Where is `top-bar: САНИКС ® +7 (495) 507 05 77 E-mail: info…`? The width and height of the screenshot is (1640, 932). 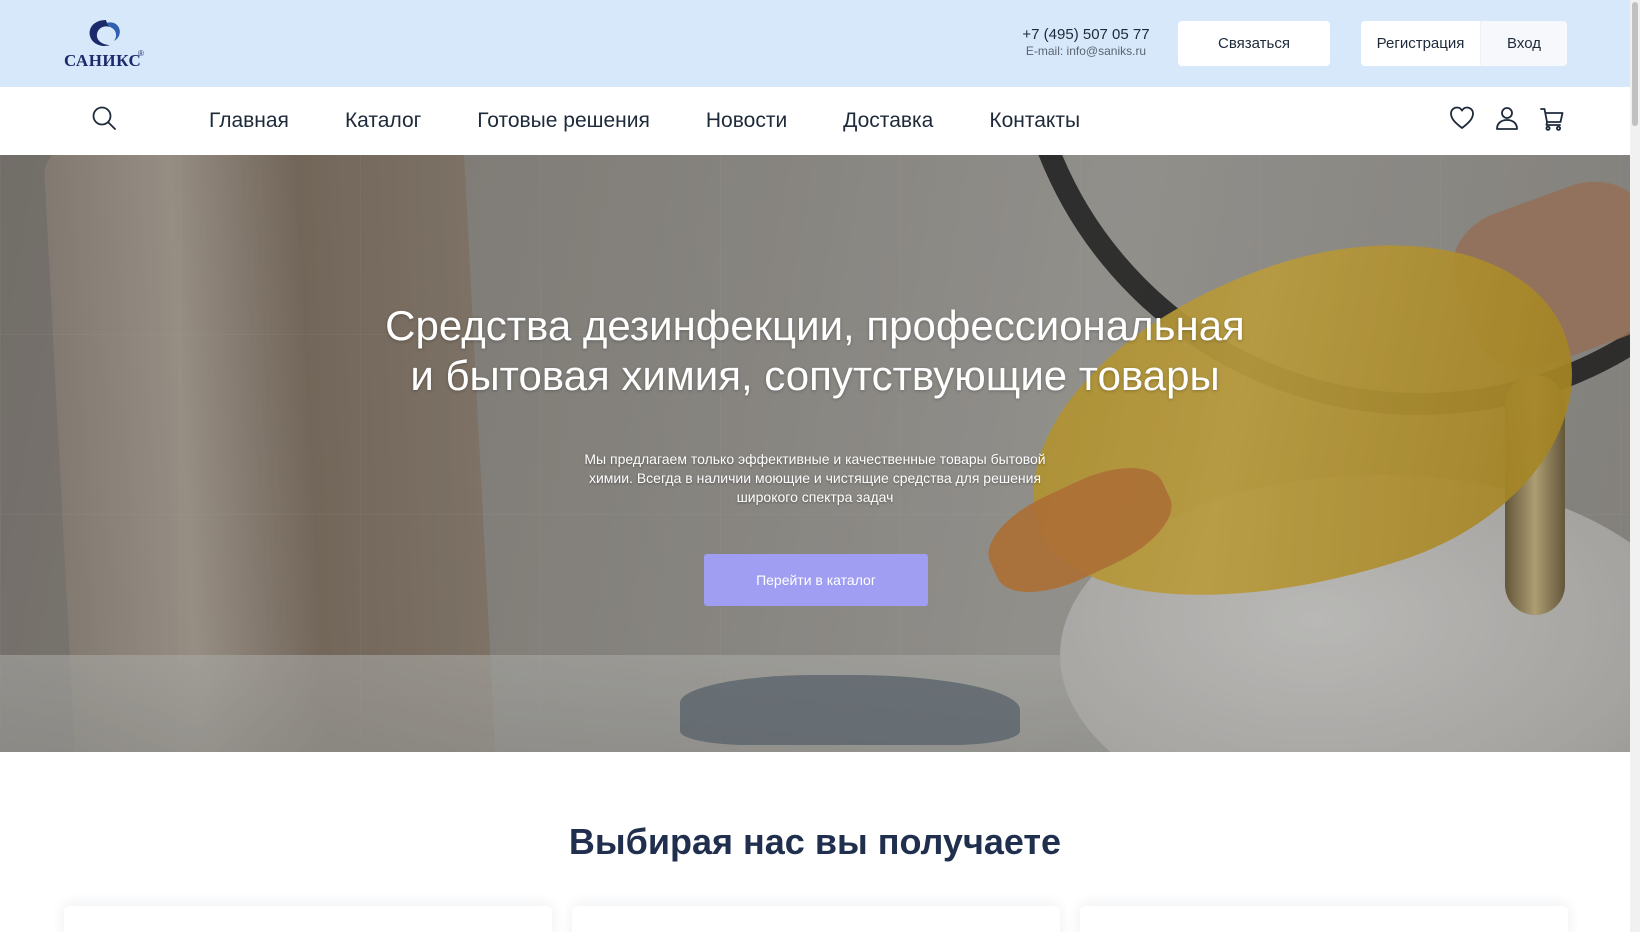
top-bar: САНИКС ® +7 (495) 507 05 77 E-mail: info… is located at coordinates (815, 43).